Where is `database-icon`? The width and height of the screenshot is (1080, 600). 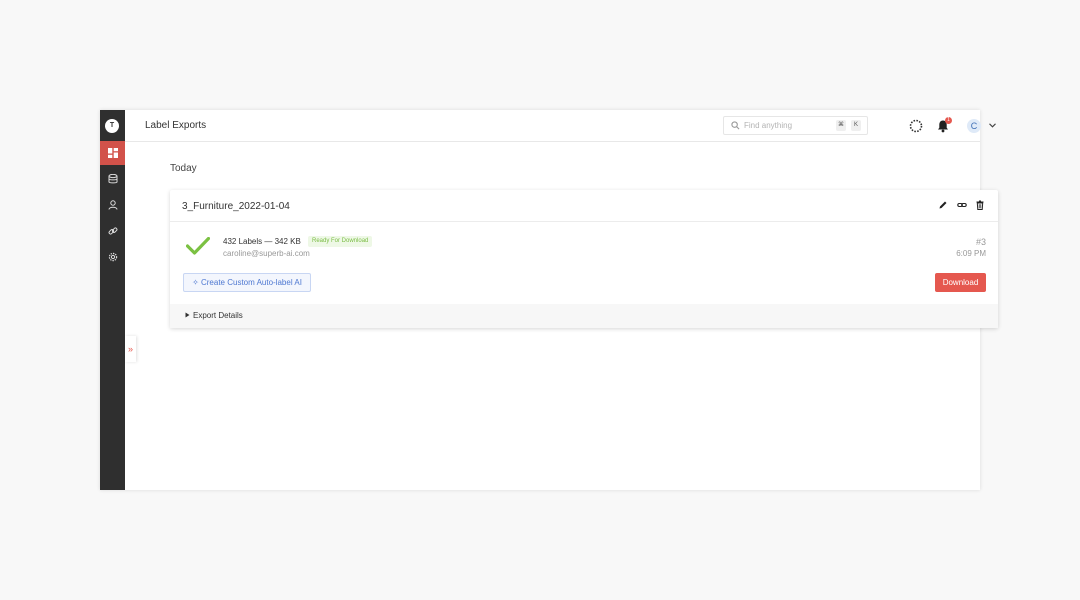
database-icon is located at coordinates (112, 179).